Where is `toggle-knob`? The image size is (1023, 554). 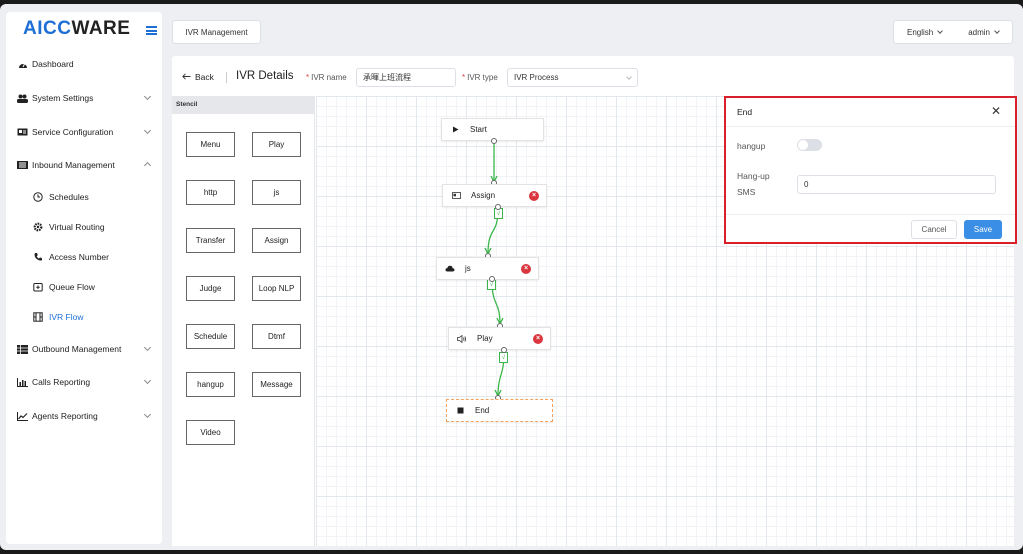
toggle-knob is located at coordinates (803, 145).